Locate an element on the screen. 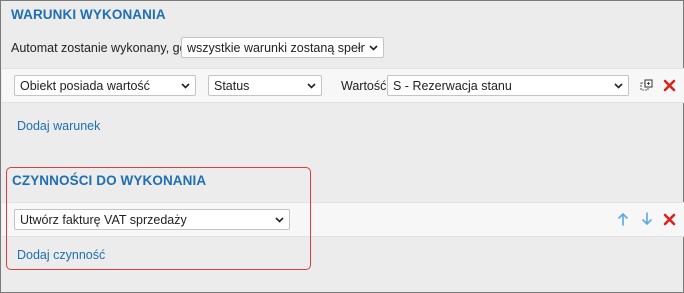 This screenshot has height=293, width=684. conditions-section-title: WARUNKI WYKONANIA is located at coordinates (88, 14).